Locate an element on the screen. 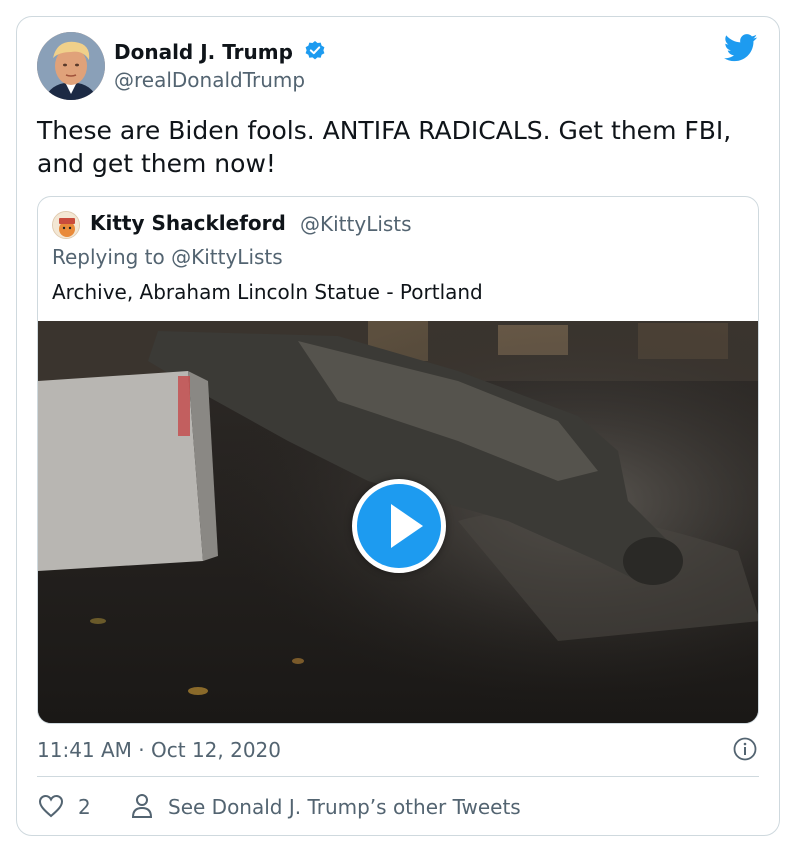 The image size is (799, 855). divider is located at coordinates (398, 776).